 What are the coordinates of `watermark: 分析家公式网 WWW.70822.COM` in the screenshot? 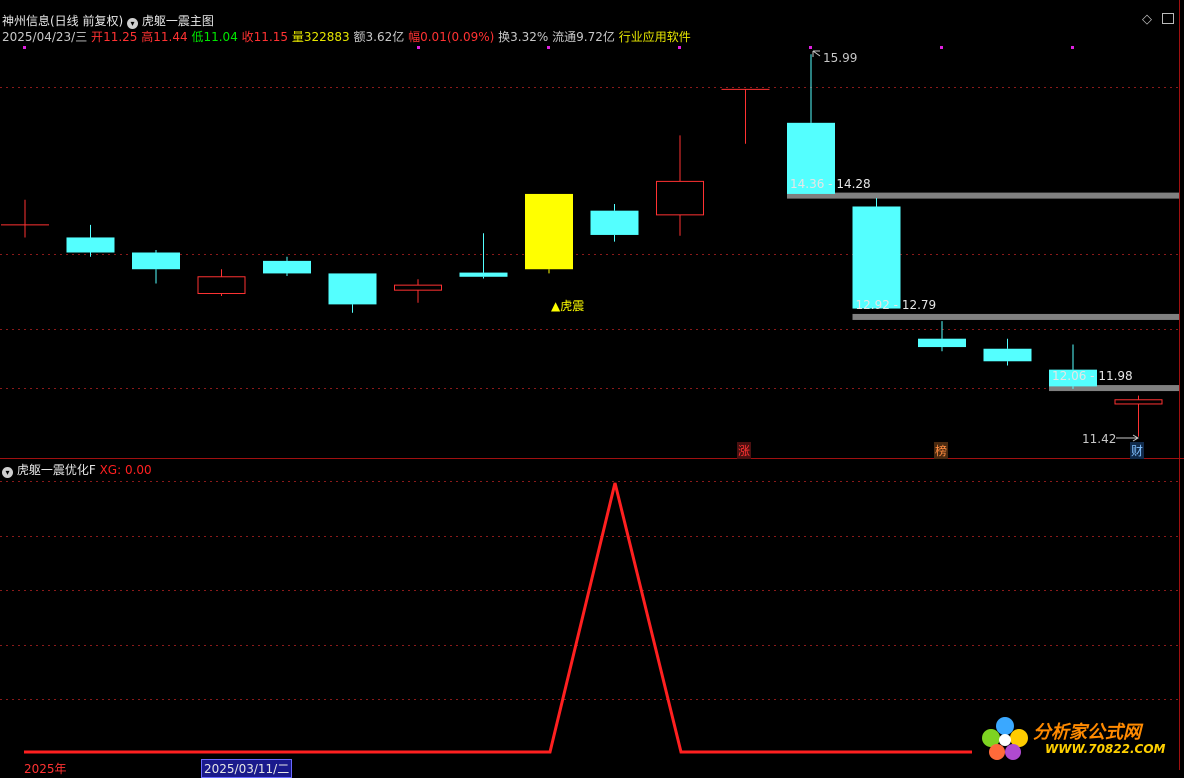 It's located at (1075, 737).